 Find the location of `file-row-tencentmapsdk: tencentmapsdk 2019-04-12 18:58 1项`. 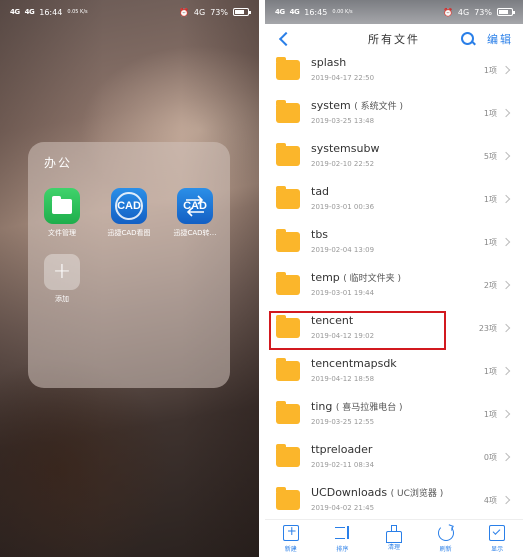

file-row-tencentmapsdk: tencentmapsdk 2019-04-12 18:58 1项 is located at coordinates (394, 370).